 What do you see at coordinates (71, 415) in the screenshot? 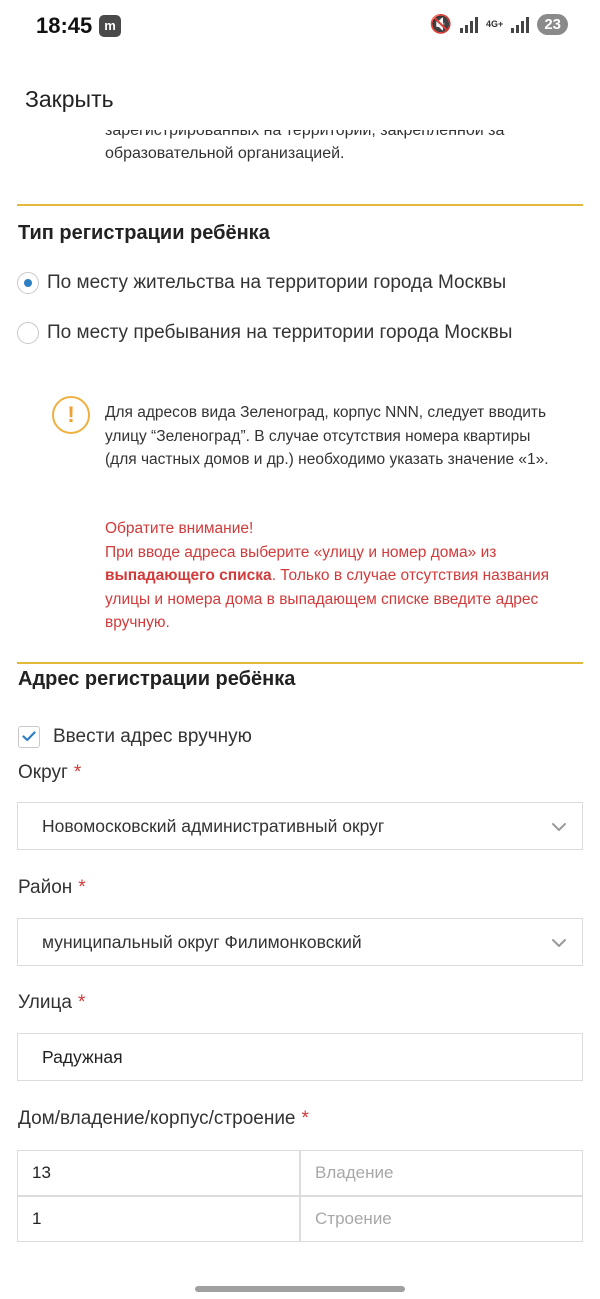
I see `warning-icon: !` at bounding box center [71, 415].